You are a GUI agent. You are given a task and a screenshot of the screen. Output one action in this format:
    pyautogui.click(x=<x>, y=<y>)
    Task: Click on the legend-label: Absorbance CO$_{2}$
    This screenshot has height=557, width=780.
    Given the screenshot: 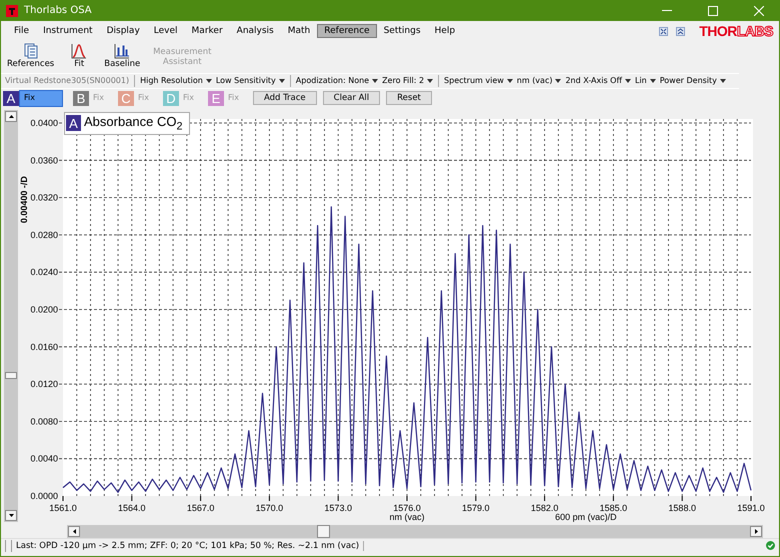 What is the action you would take?
    pyautogui.click(x=133, y=123)
    